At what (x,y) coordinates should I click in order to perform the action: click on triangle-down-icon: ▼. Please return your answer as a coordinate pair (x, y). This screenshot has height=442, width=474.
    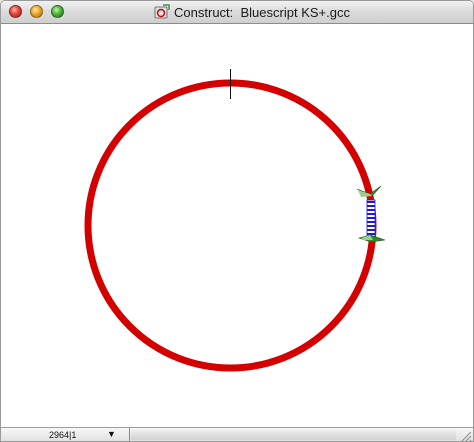
    Looking at the image, I should click on (111, 434).